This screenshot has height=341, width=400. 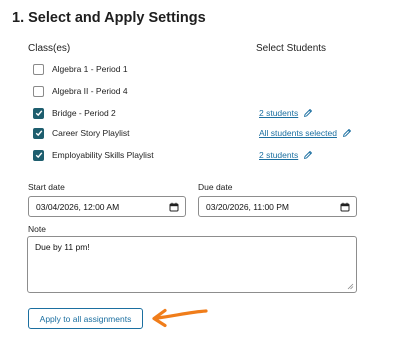 What do you see at coordinates (90, 91) in the screenshot?
I see `class-label: Algebra II - Period 4` at bounding box center [90, 91].